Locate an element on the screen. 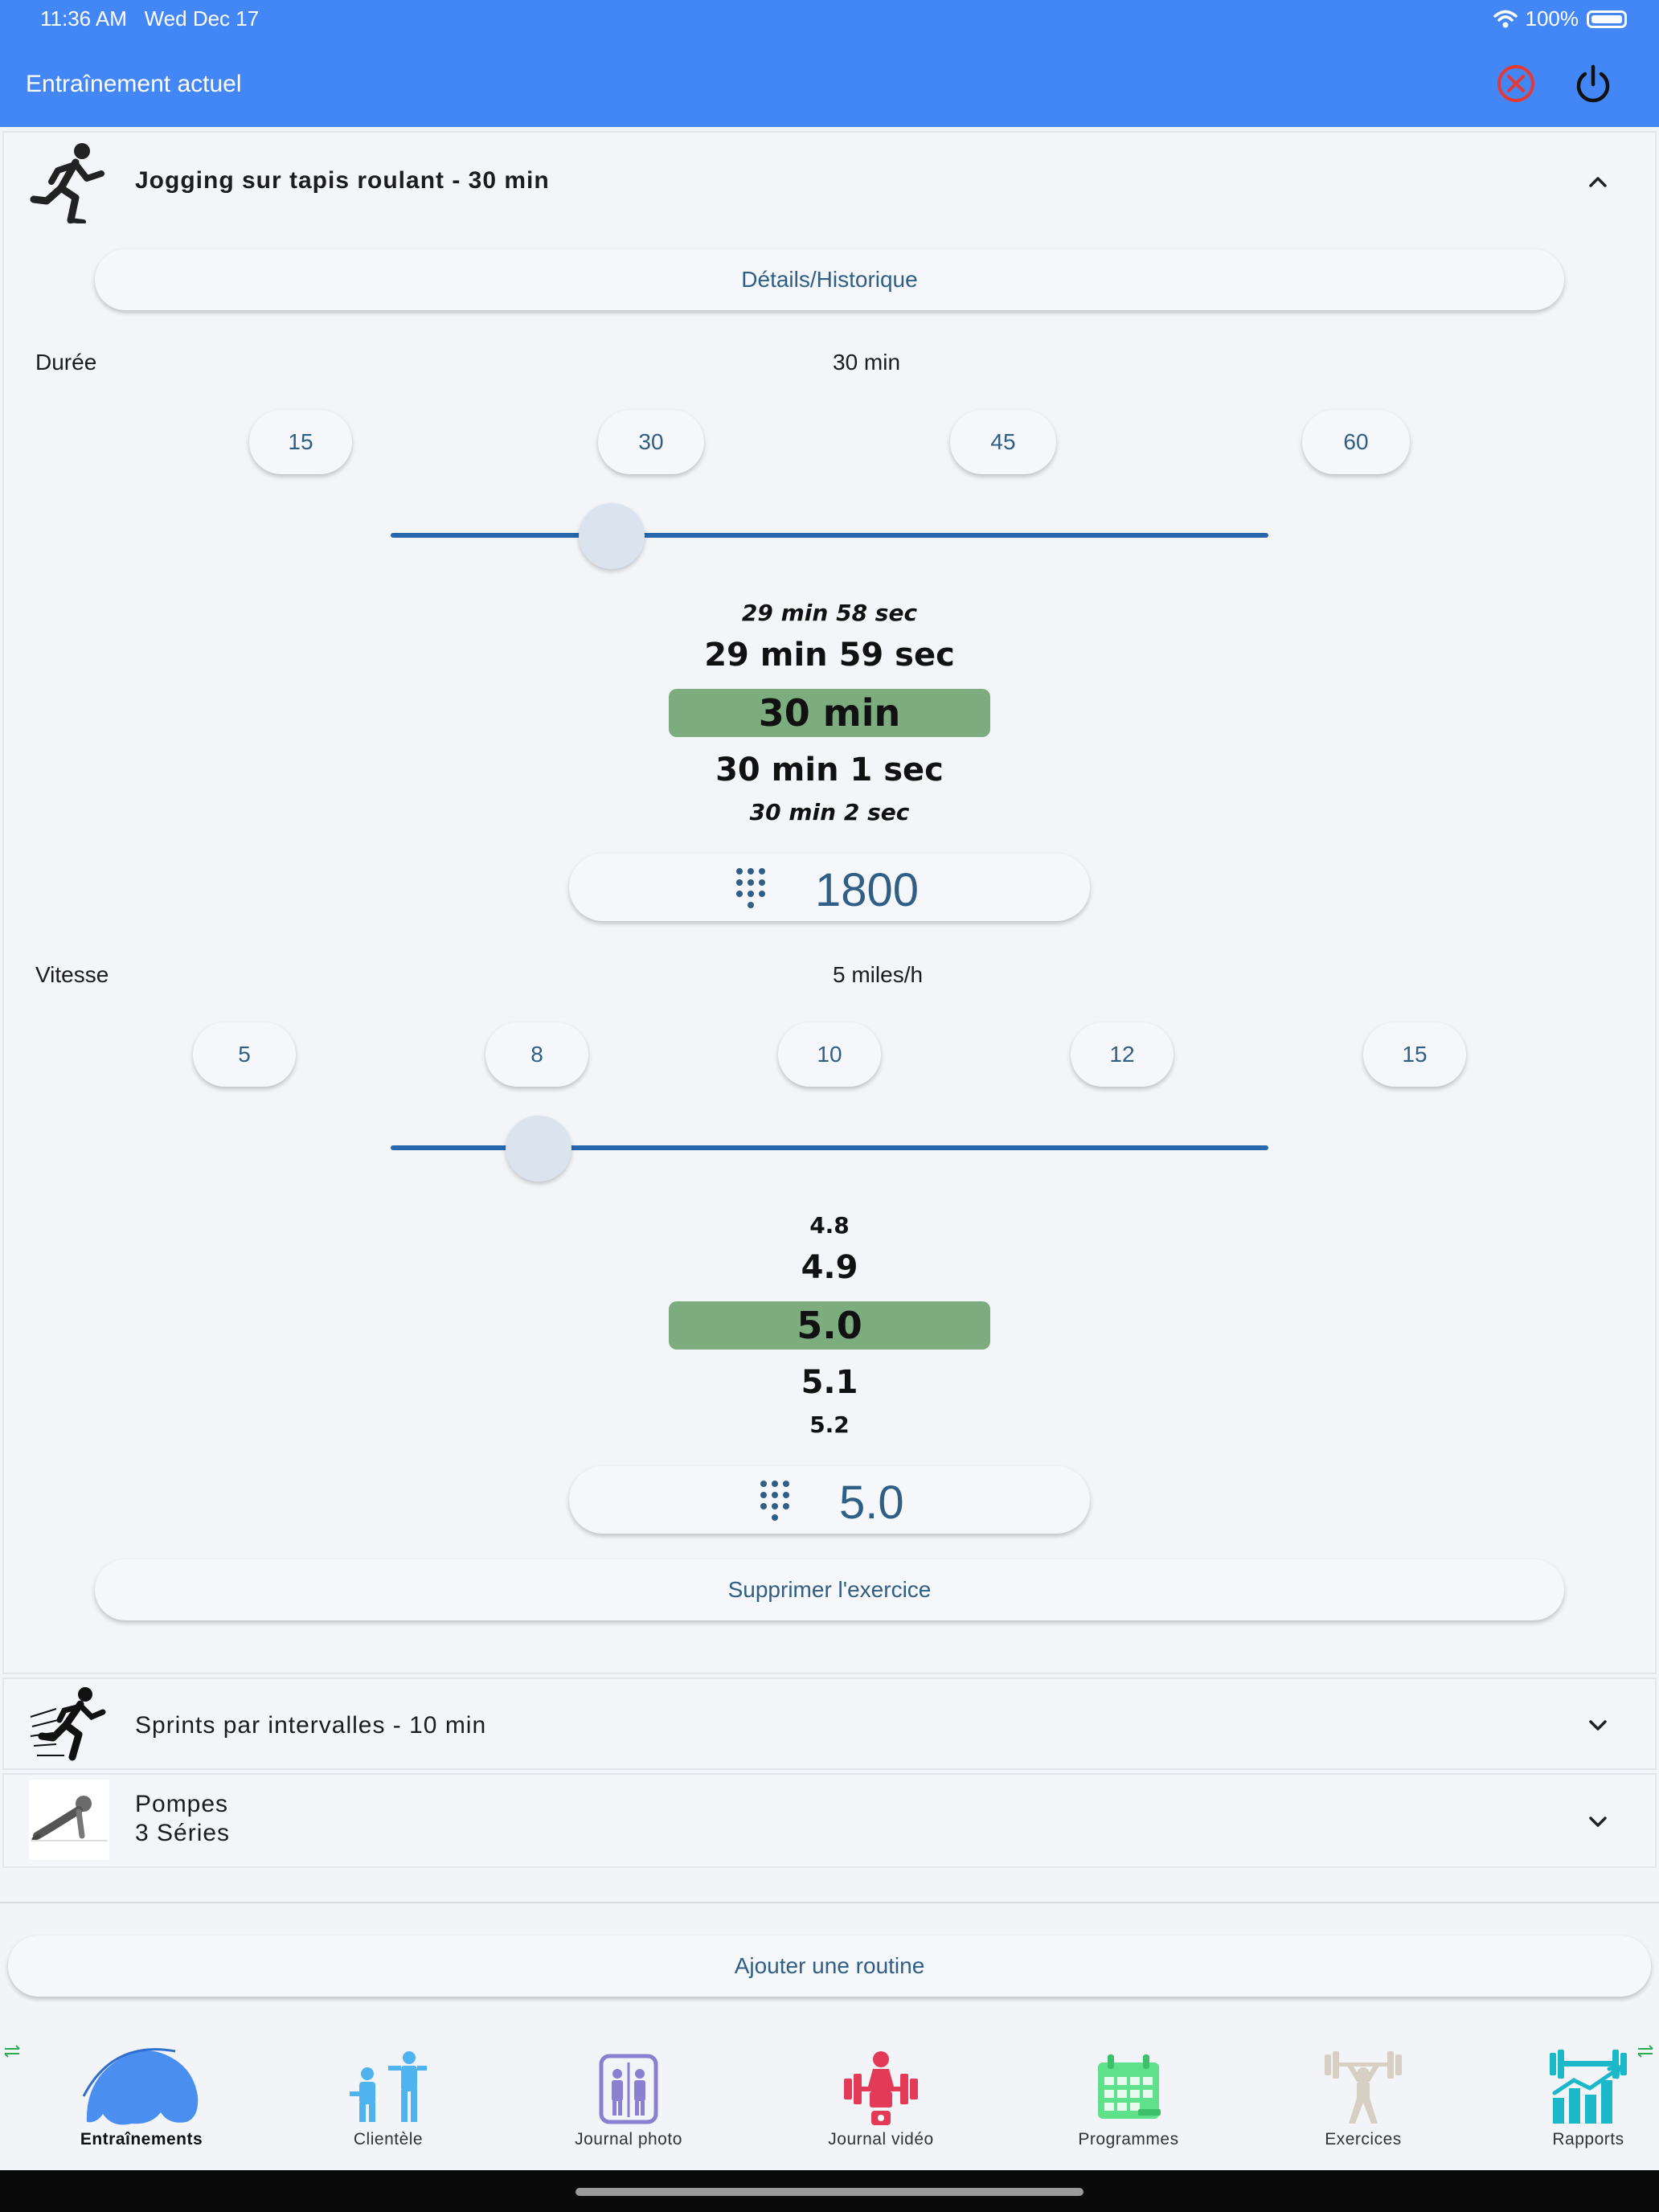 The height and width of the screenshot is (2212, 1659). duration-picker-item: 29 min 59 sec is located at coordinates (829, 655).